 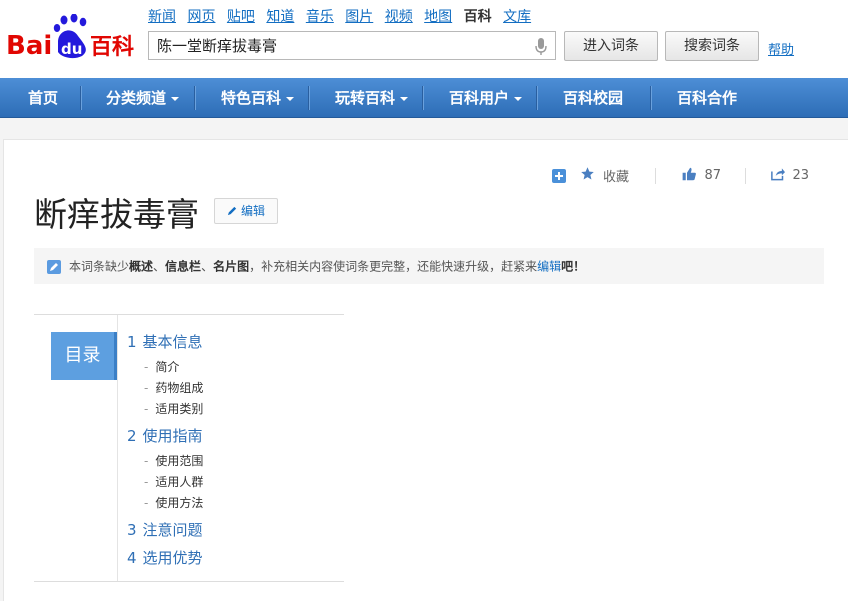 What do you see at coordinates (179, 461) in the screenshot?
I see `toc-item-label: 使用范围` at bounding box center [179, 461].